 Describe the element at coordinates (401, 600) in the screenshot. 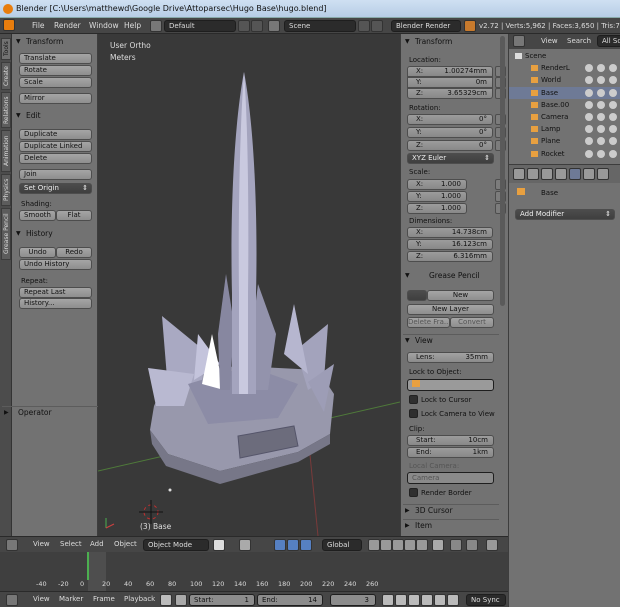

I see `jump-keyframe-back-icon` at that location.